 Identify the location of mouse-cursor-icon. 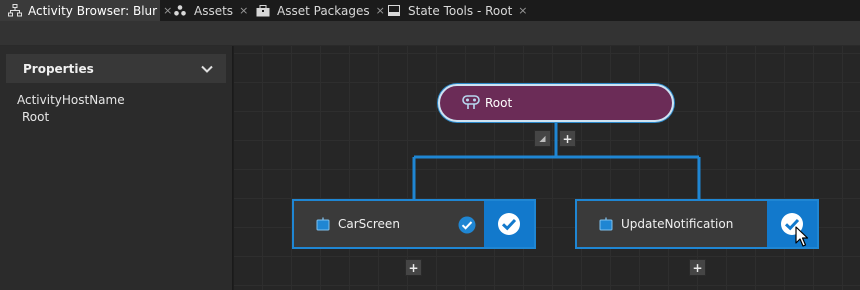
(802, 236).